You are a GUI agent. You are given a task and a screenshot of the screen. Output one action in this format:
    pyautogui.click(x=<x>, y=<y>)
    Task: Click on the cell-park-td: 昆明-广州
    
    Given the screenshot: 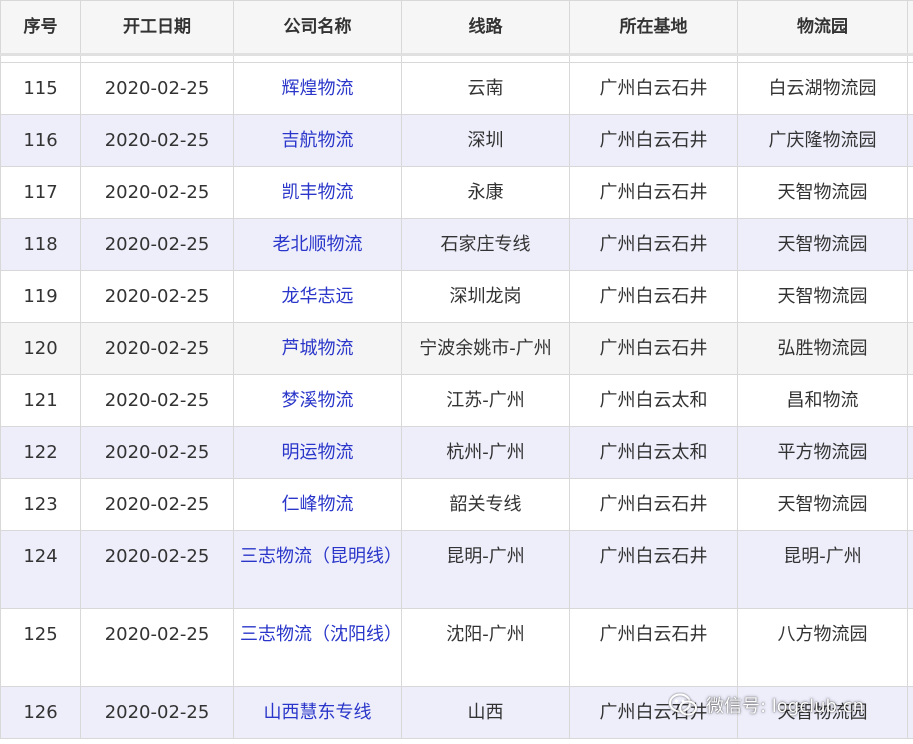 What is the action you would take?
    pyautogui.click(x=822, y=569)
    